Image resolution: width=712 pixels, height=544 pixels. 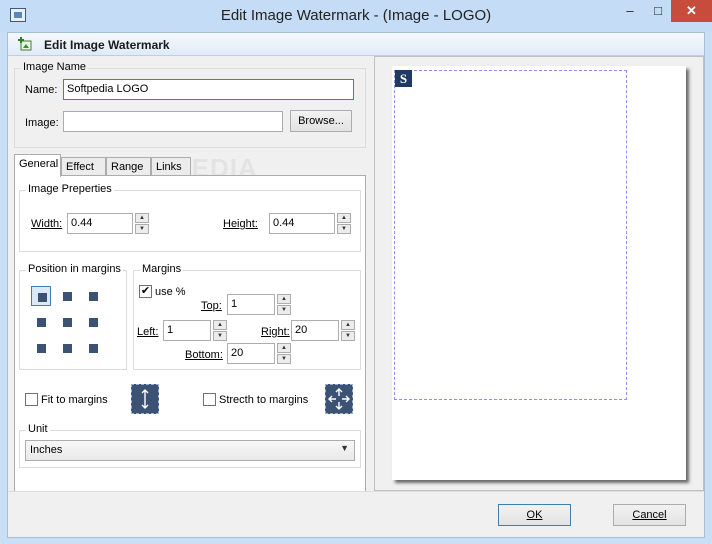 I want to click on left-label-text: Left:, so click(x=148, y=332).